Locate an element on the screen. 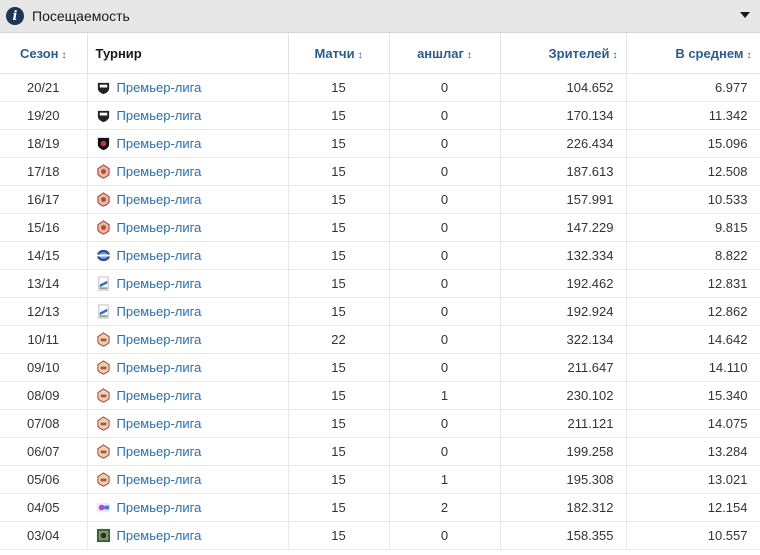 The height and width of the screenshot is (555, 760). table-row: 09/10 Премьер-лига 15 0 211.647 14.110 is located at coordinates (380, 367).